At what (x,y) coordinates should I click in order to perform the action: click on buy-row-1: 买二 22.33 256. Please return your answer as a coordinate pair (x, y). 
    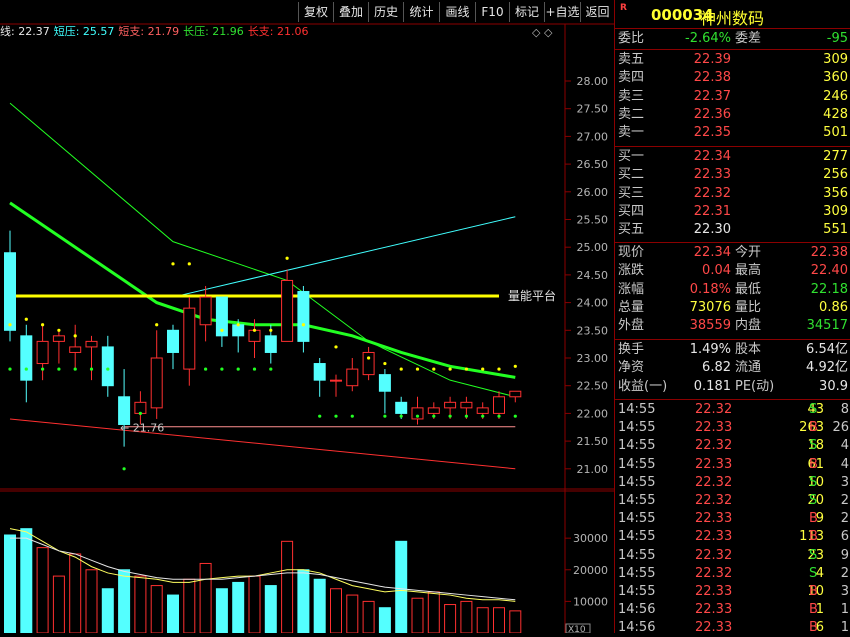
    Looking at the image, I should click on (732, 175).